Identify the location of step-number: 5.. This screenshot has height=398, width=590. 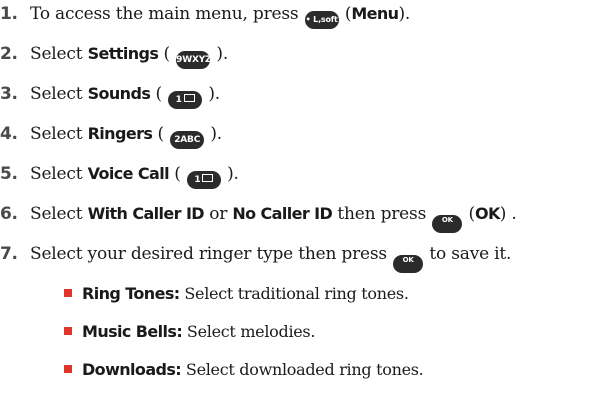
(9, 174).